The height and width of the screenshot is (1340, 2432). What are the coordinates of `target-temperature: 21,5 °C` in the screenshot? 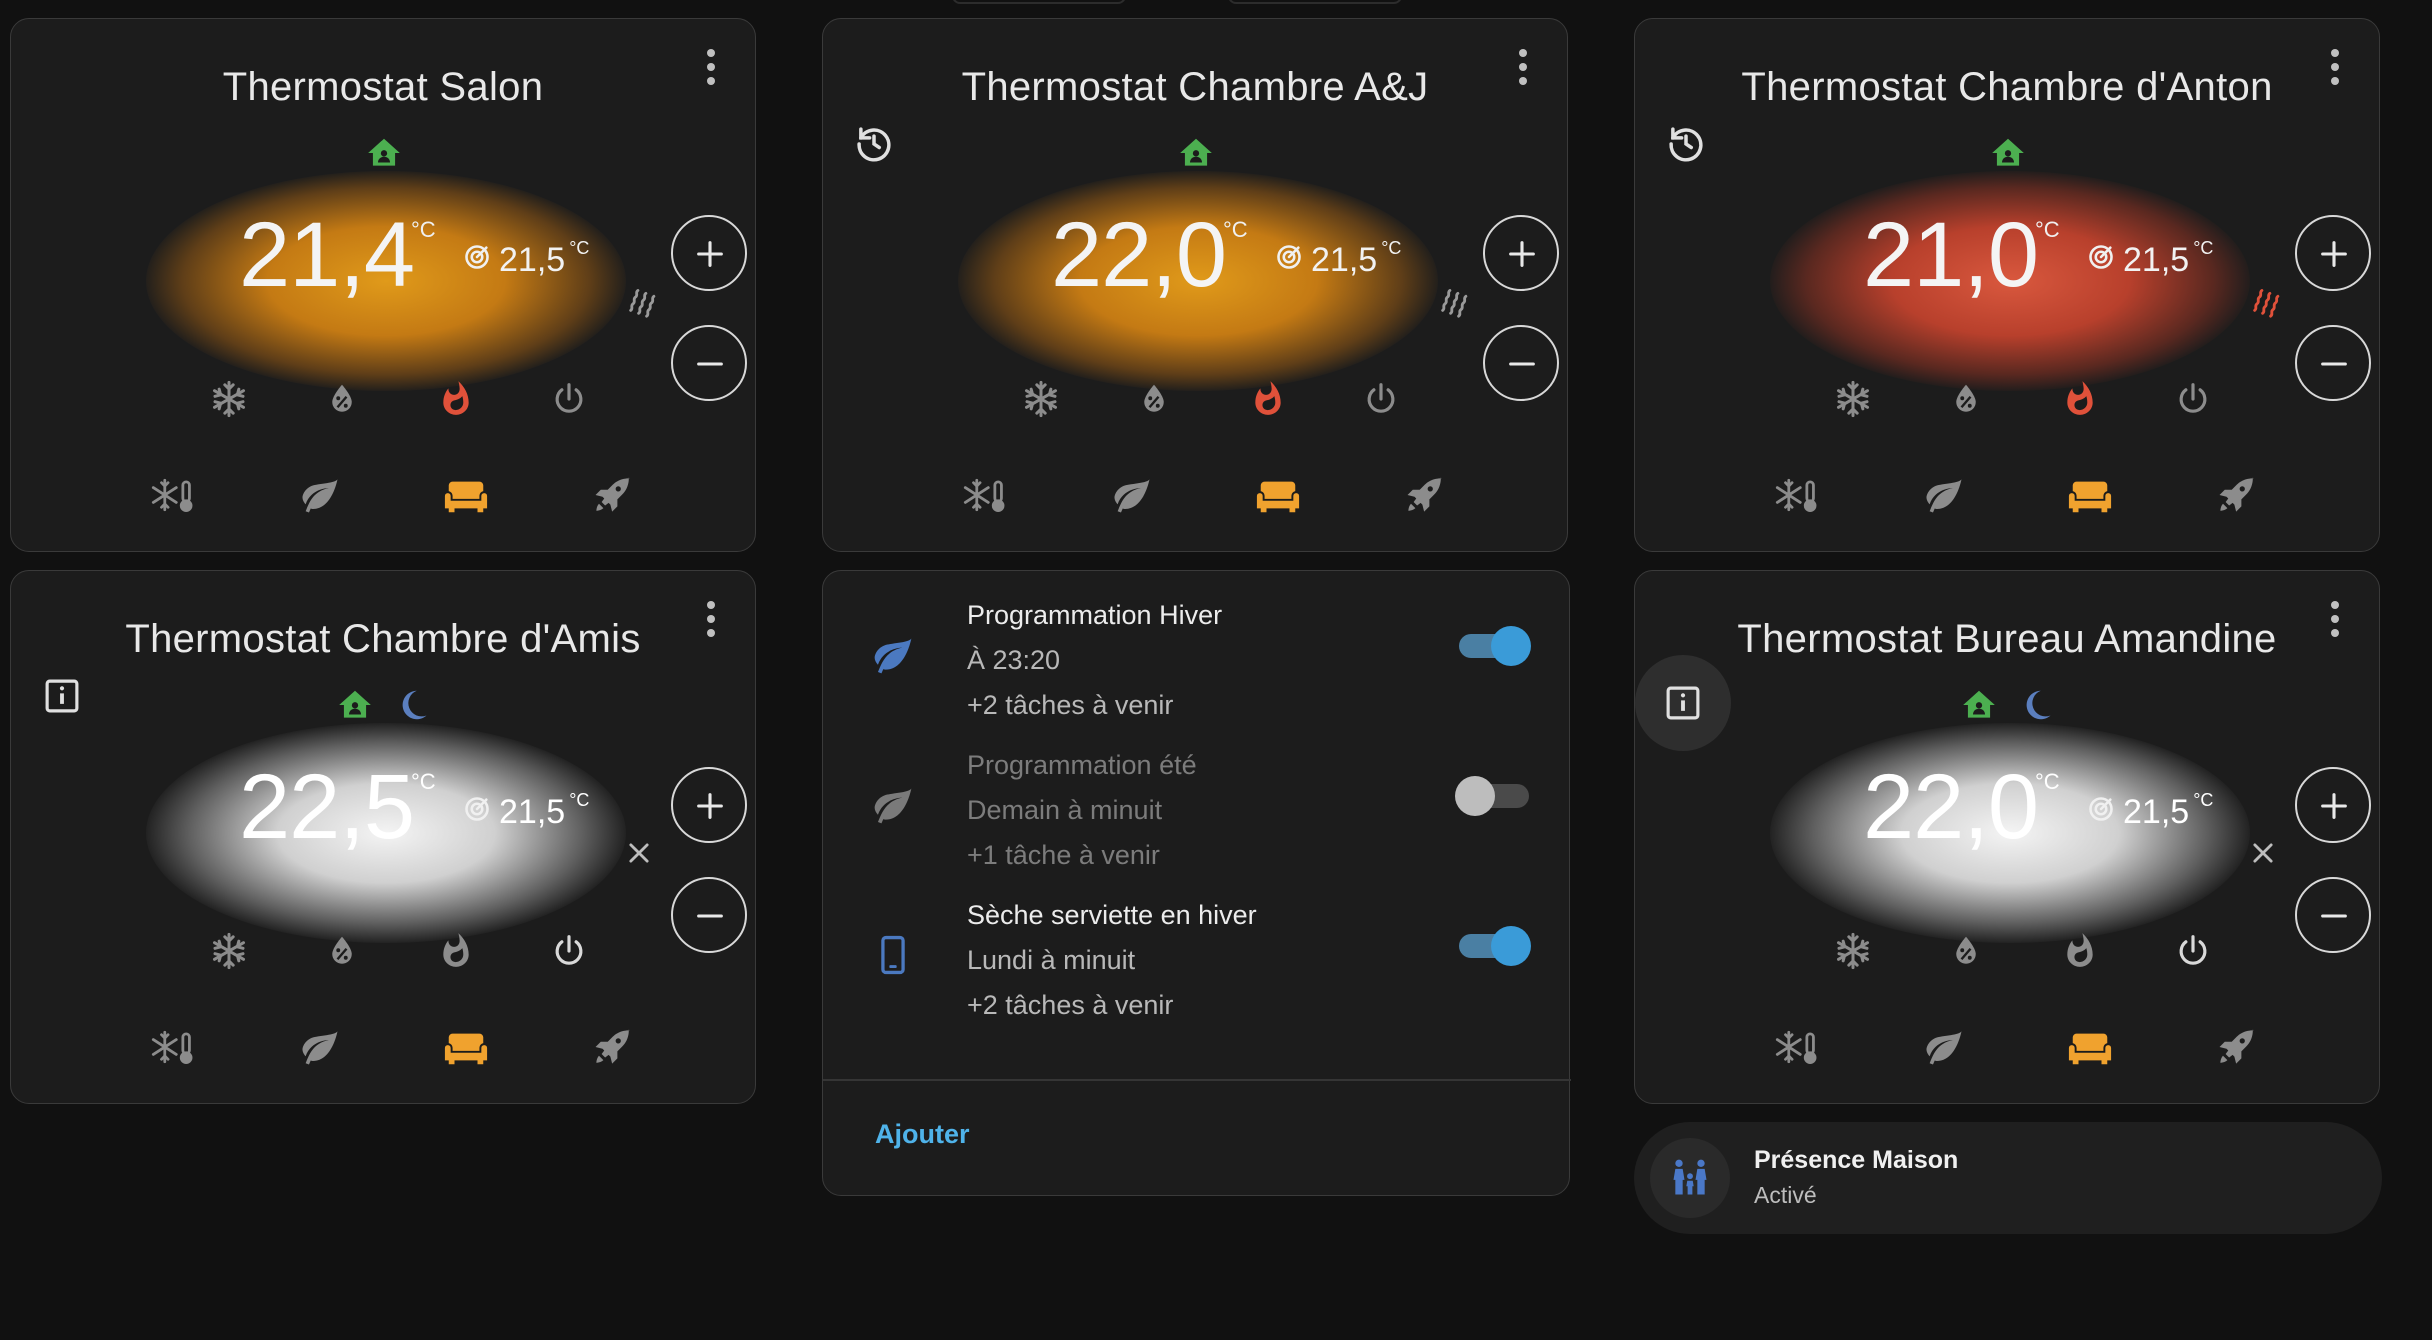 It's located at (2150, 259).